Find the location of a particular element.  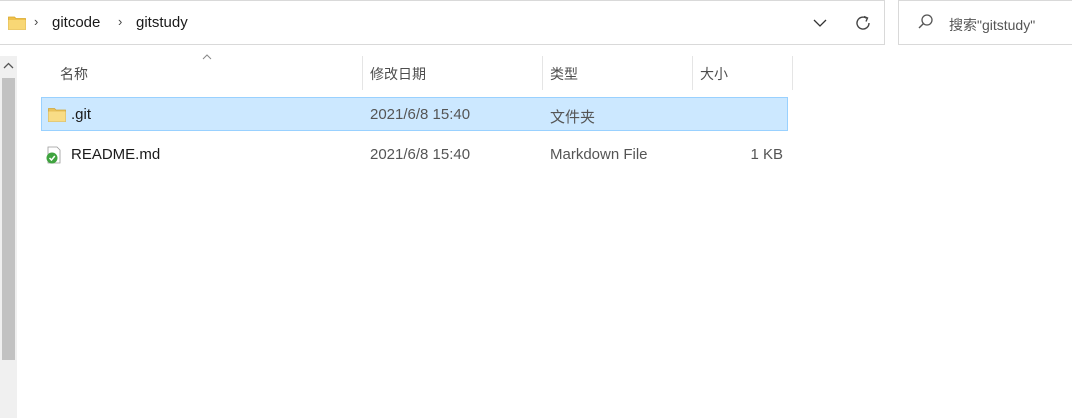

breadcrumb-gitcode: gitcode is located at coordinates (76, 22).